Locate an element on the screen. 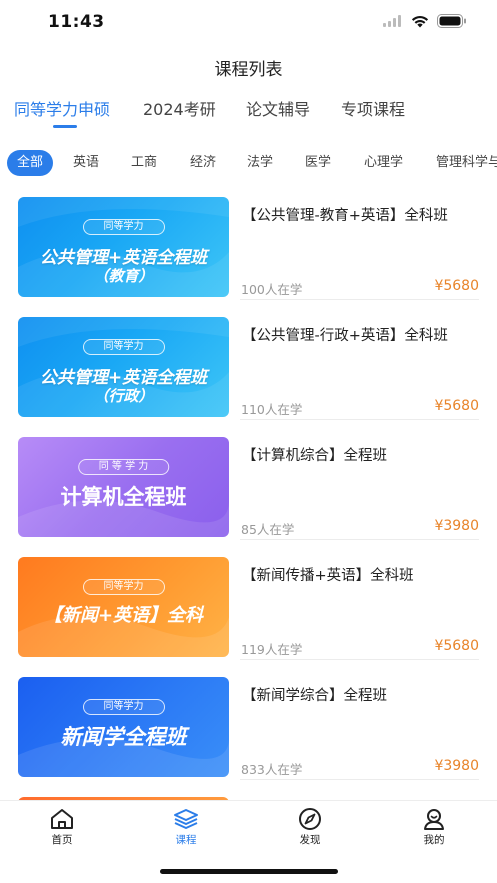 The image size is (497, 883). chip-all: 全部 is located at coordinates (30, 163).